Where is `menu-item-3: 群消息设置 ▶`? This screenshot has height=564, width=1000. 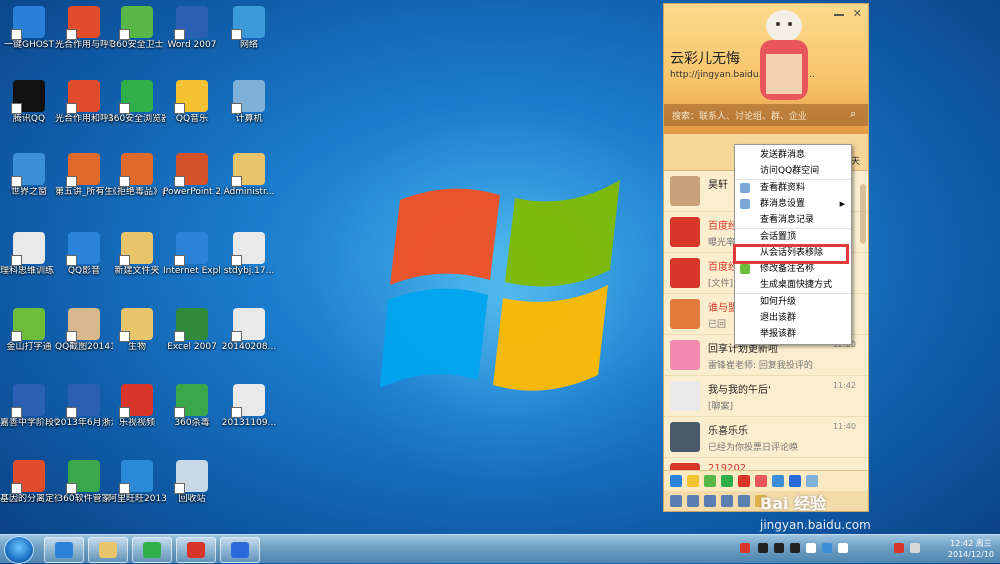 menu-item-3: 群消息设置 ▶ is located at coordinates (793, 204).